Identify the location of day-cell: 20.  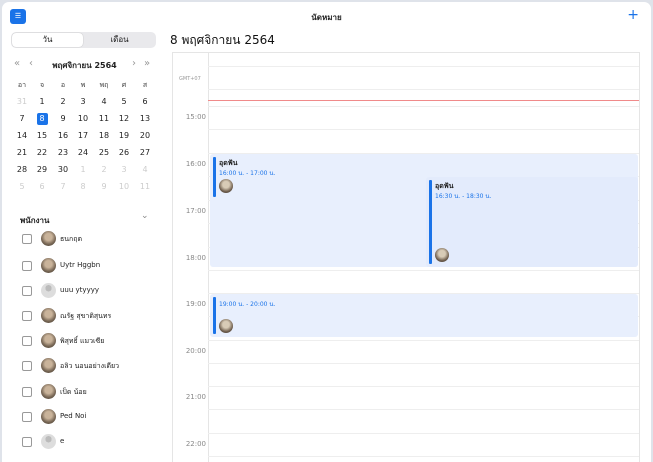
(145, 136).